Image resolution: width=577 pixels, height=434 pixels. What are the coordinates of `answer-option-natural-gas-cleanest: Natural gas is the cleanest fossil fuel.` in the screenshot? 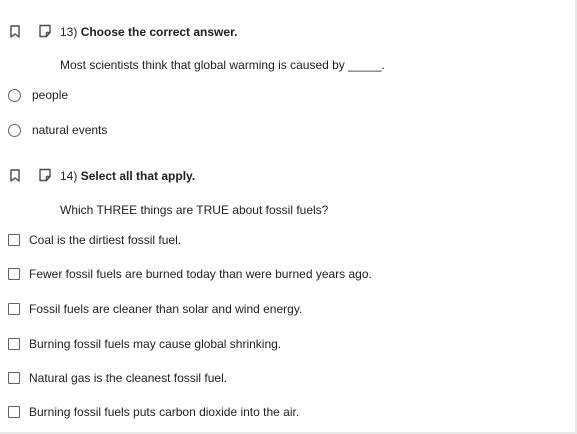 It's located at (117, 378).